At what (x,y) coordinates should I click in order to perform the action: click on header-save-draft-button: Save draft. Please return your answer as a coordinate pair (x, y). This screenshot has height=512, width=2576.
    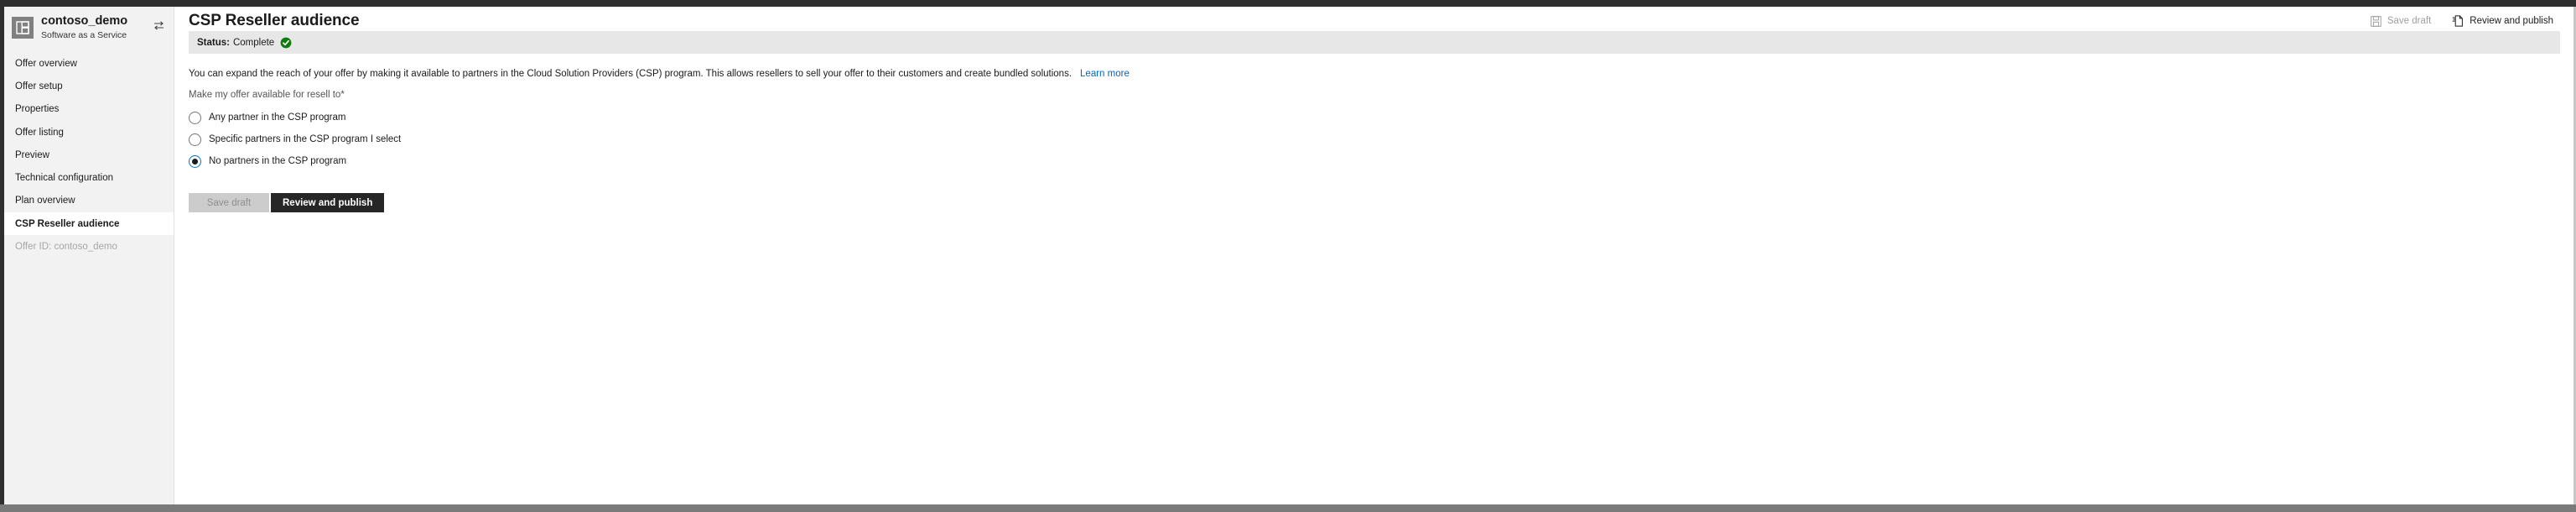
    Looking at the image, I should click on (2401, 21).